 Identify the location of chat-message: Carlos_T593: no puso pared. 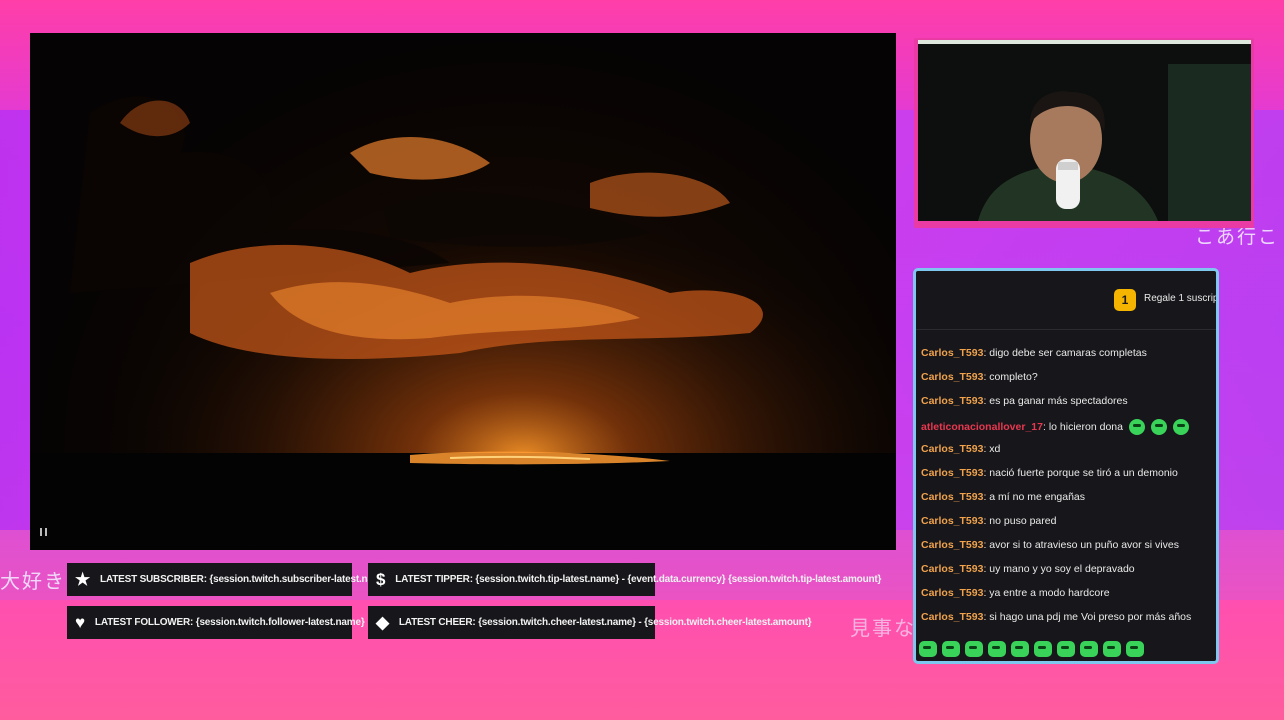
(989, 521).